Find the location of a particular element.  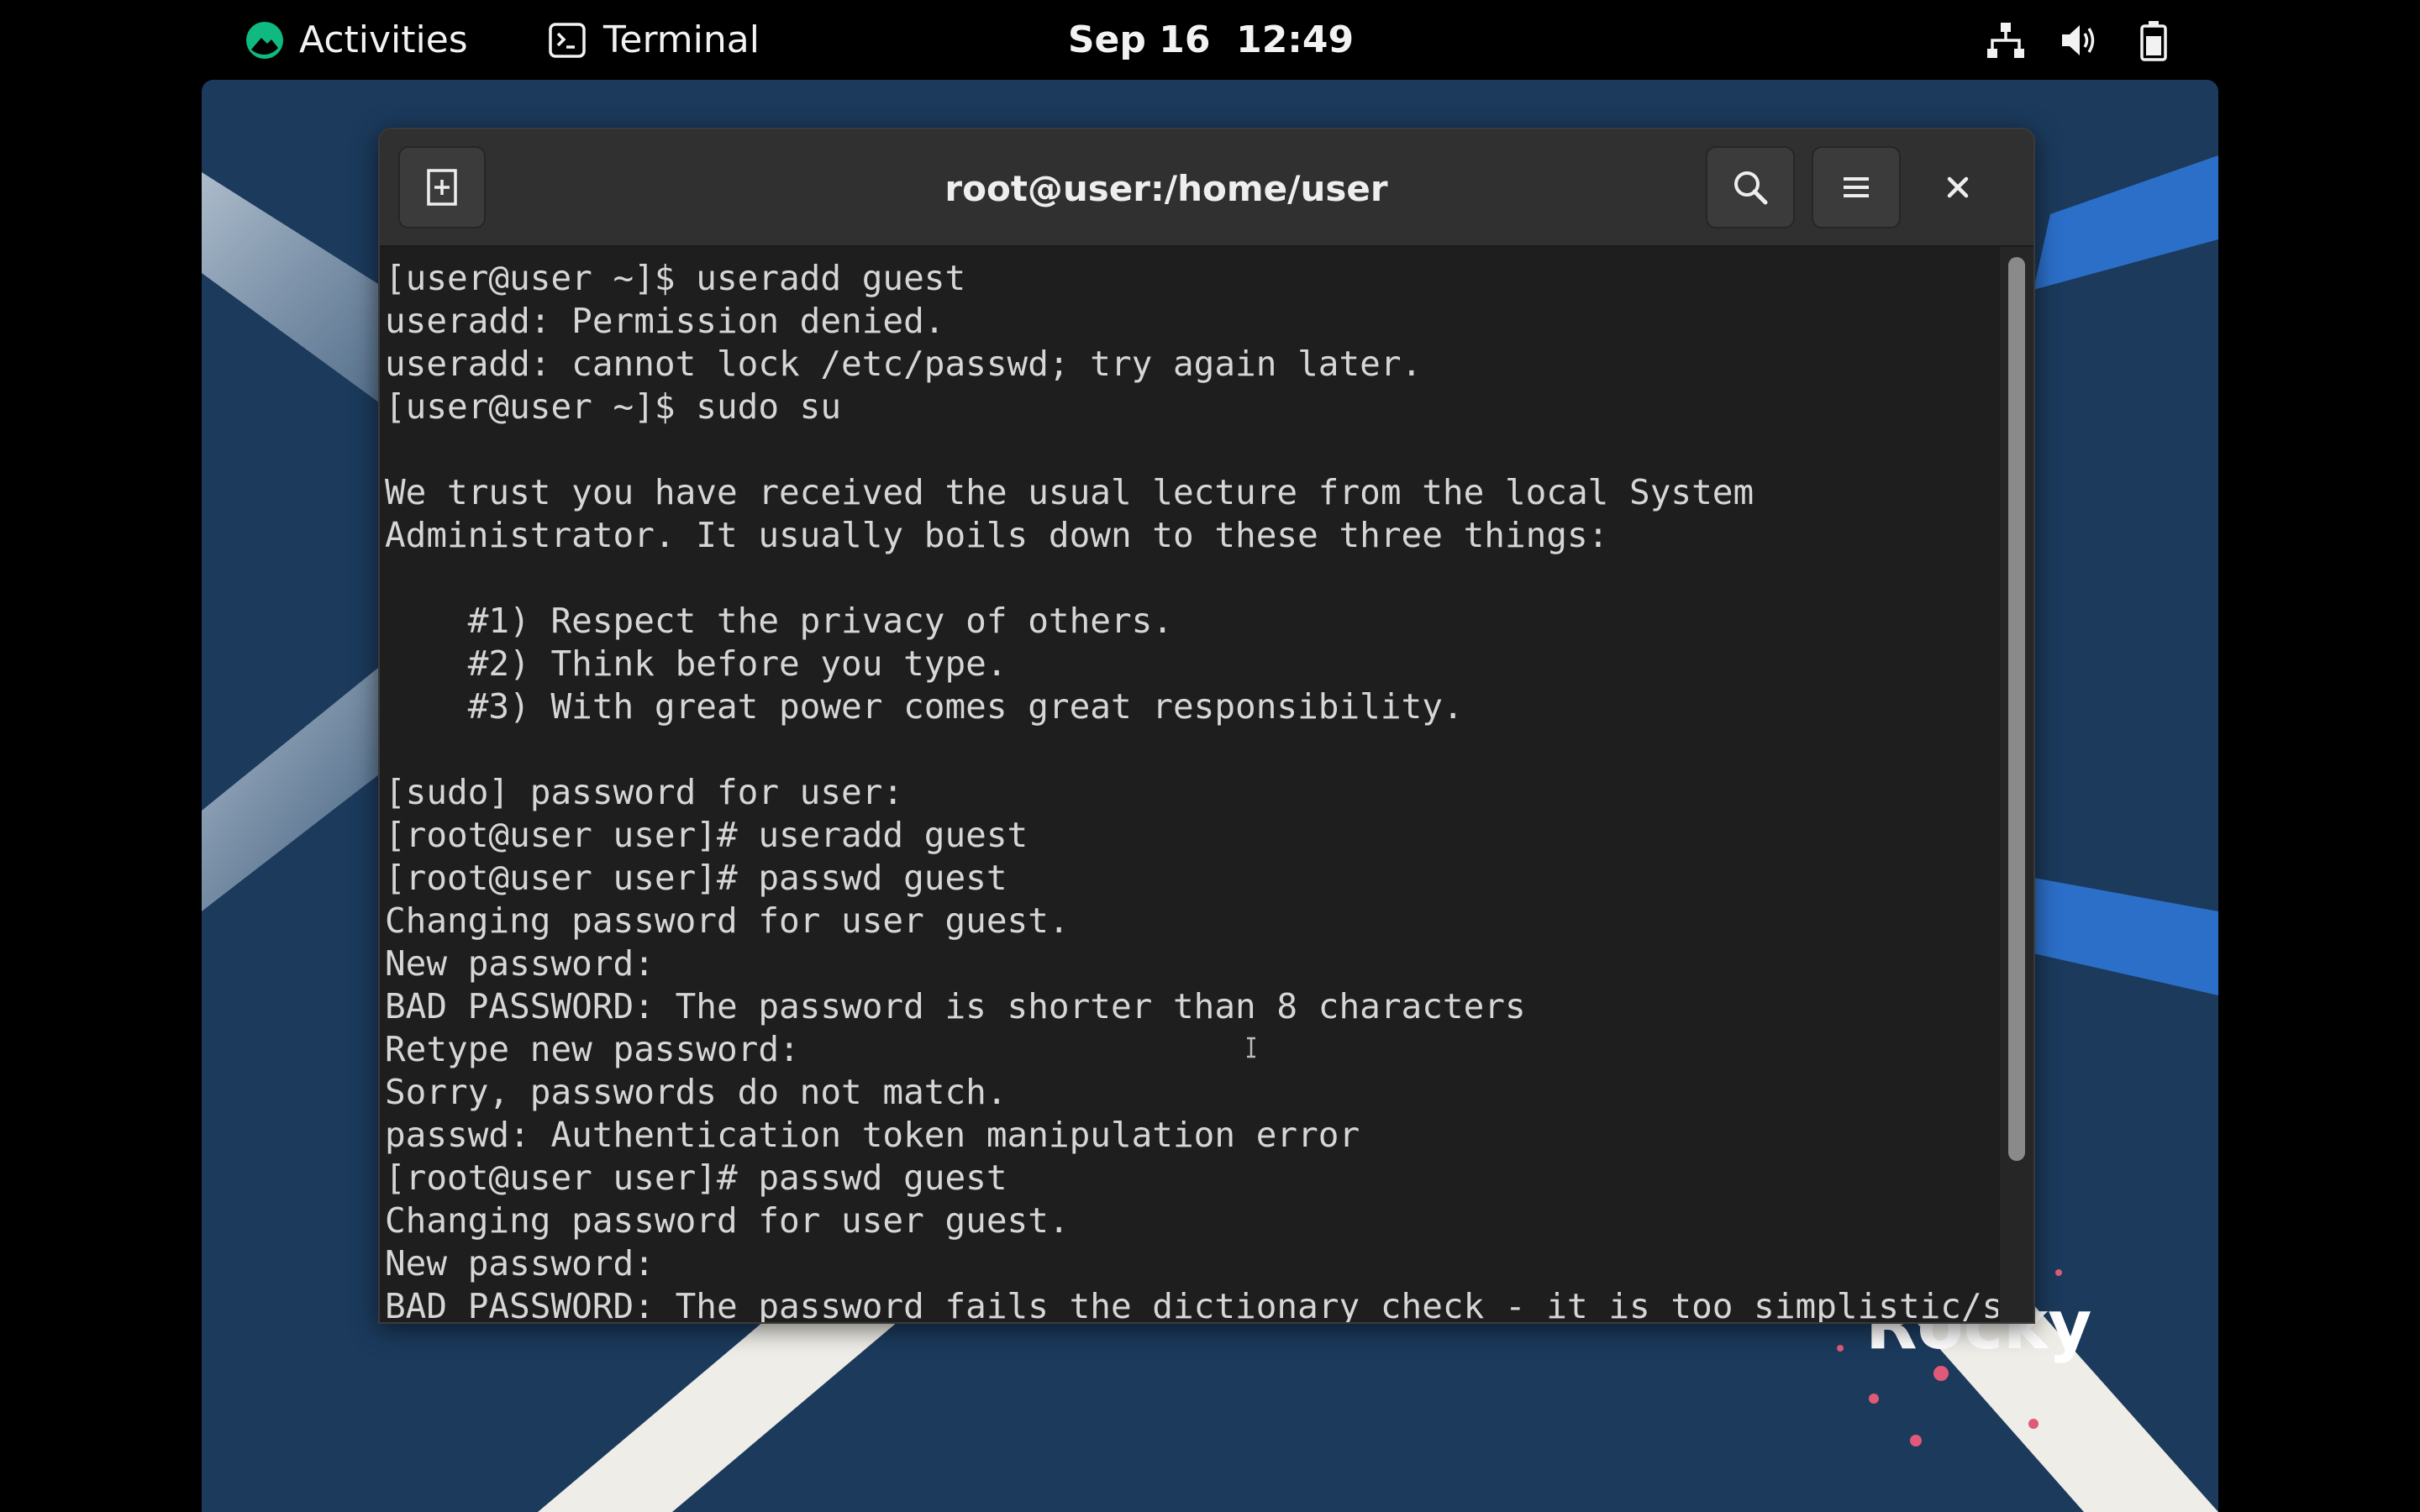

close-window-button is located at coordinates (1957, 187).